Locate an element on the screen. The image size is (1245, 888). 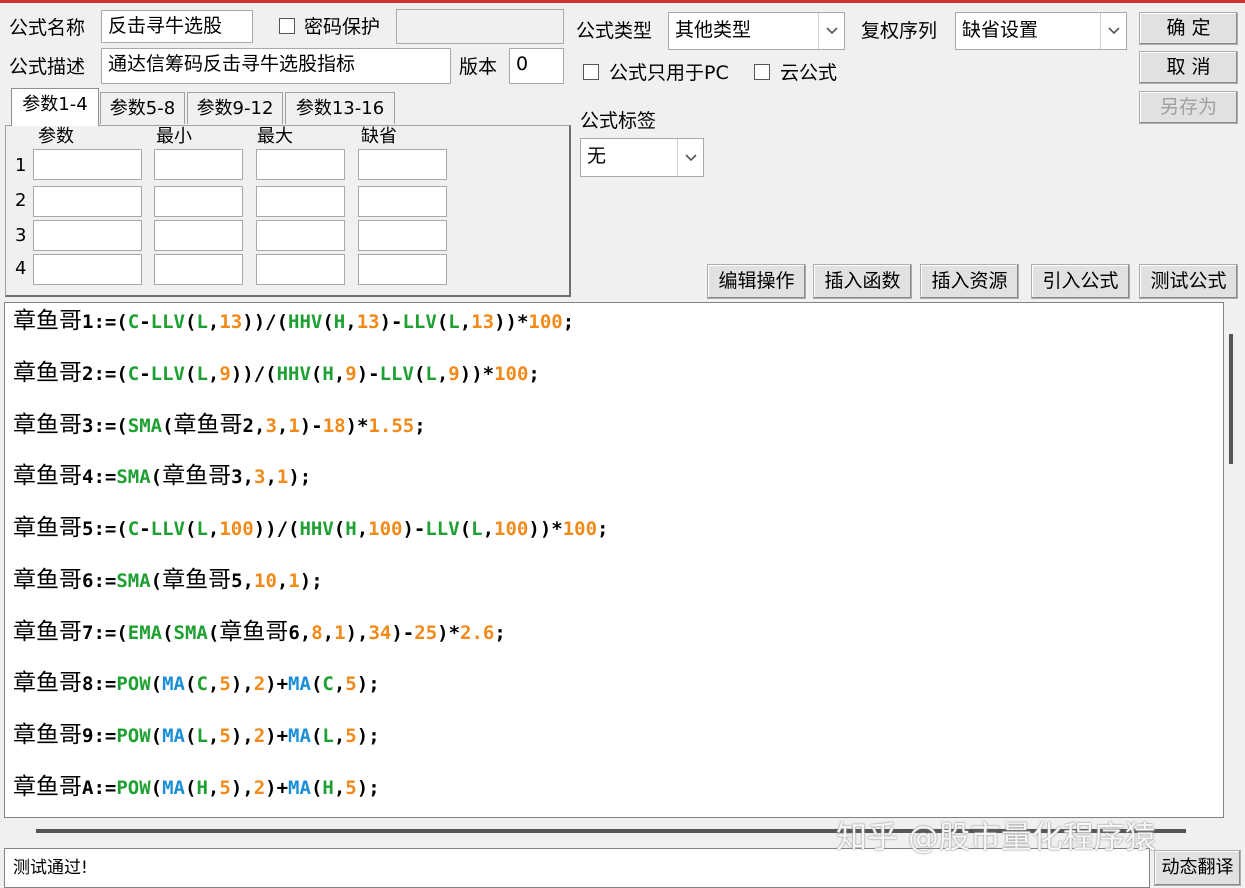
param-1-min-input is located at coordinates (198, 164).